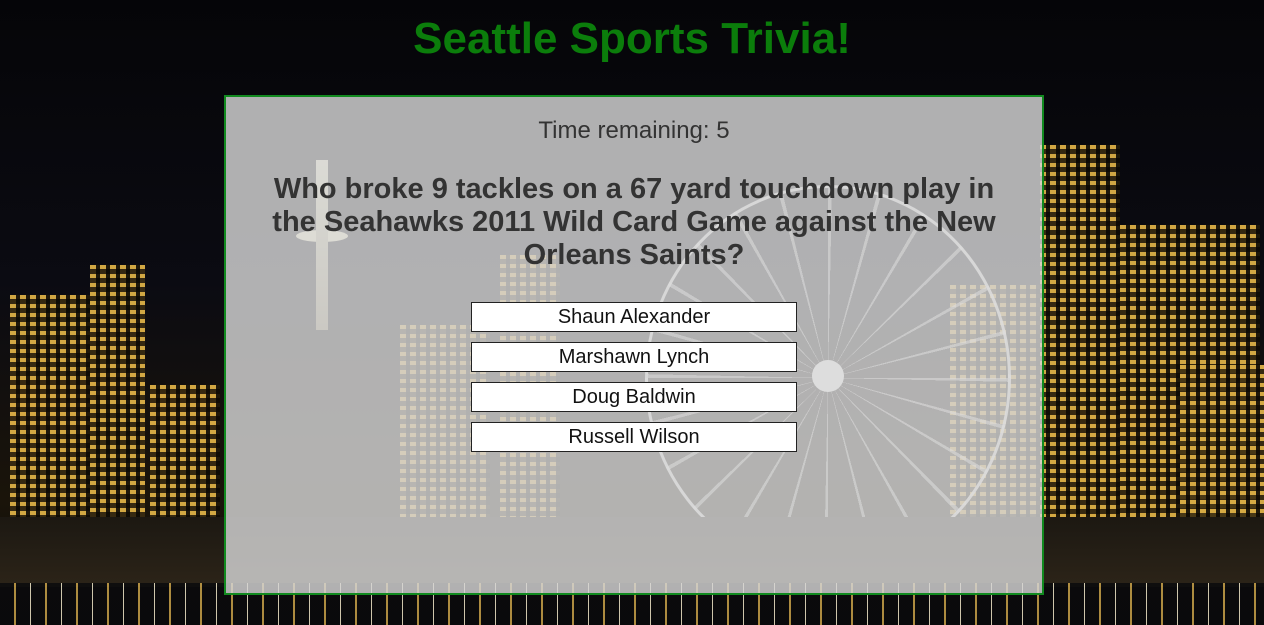  I want to click on page-title: Seattle Sports Trivia!, so click(632, 38).